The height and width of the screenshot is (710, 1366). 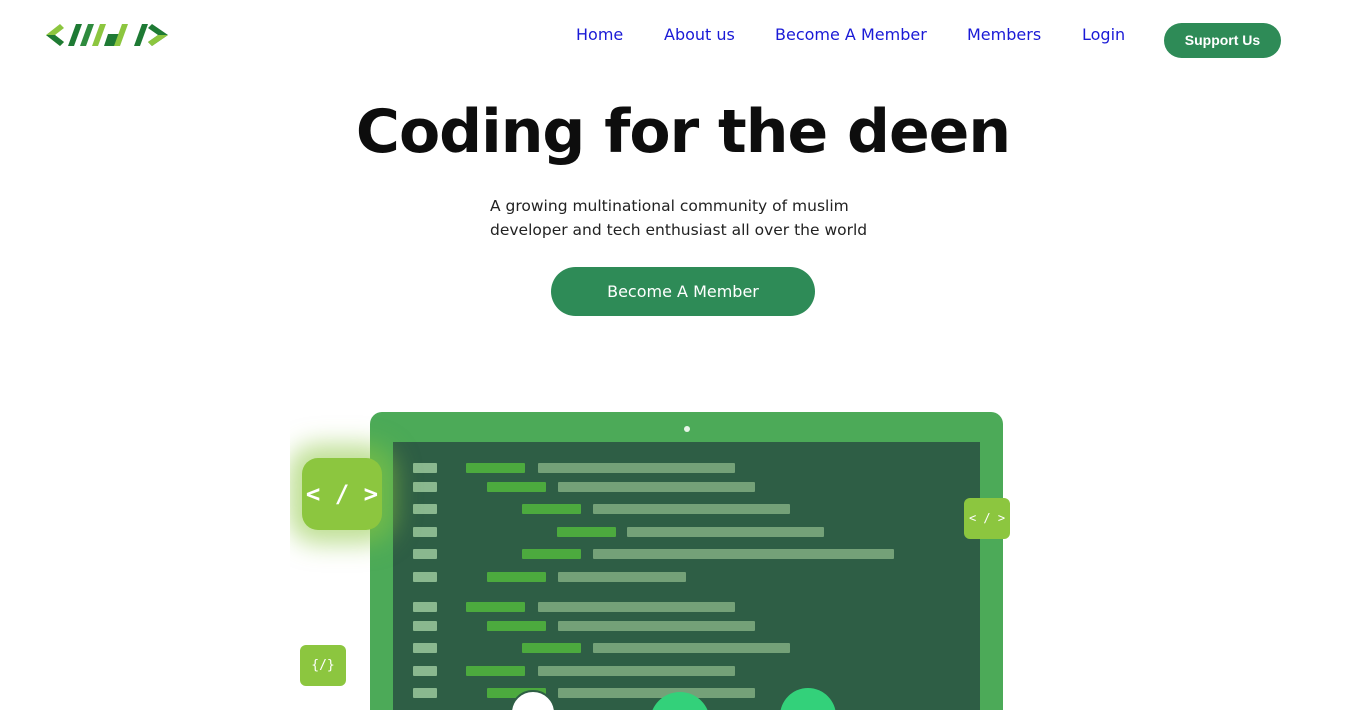 What do you see at coordinates (699, 35) in the screenshot?
I see `nav-about-us: About us` at bounding box center [699, 35].